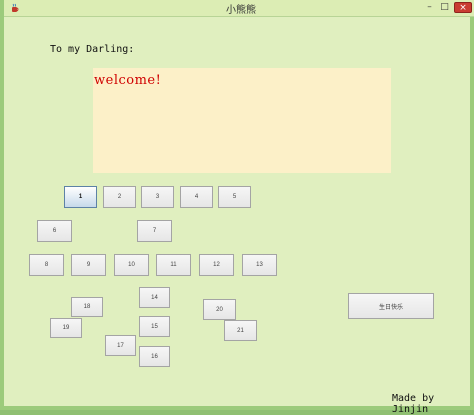  I want to click on button-10: 10, so click(131, 265).